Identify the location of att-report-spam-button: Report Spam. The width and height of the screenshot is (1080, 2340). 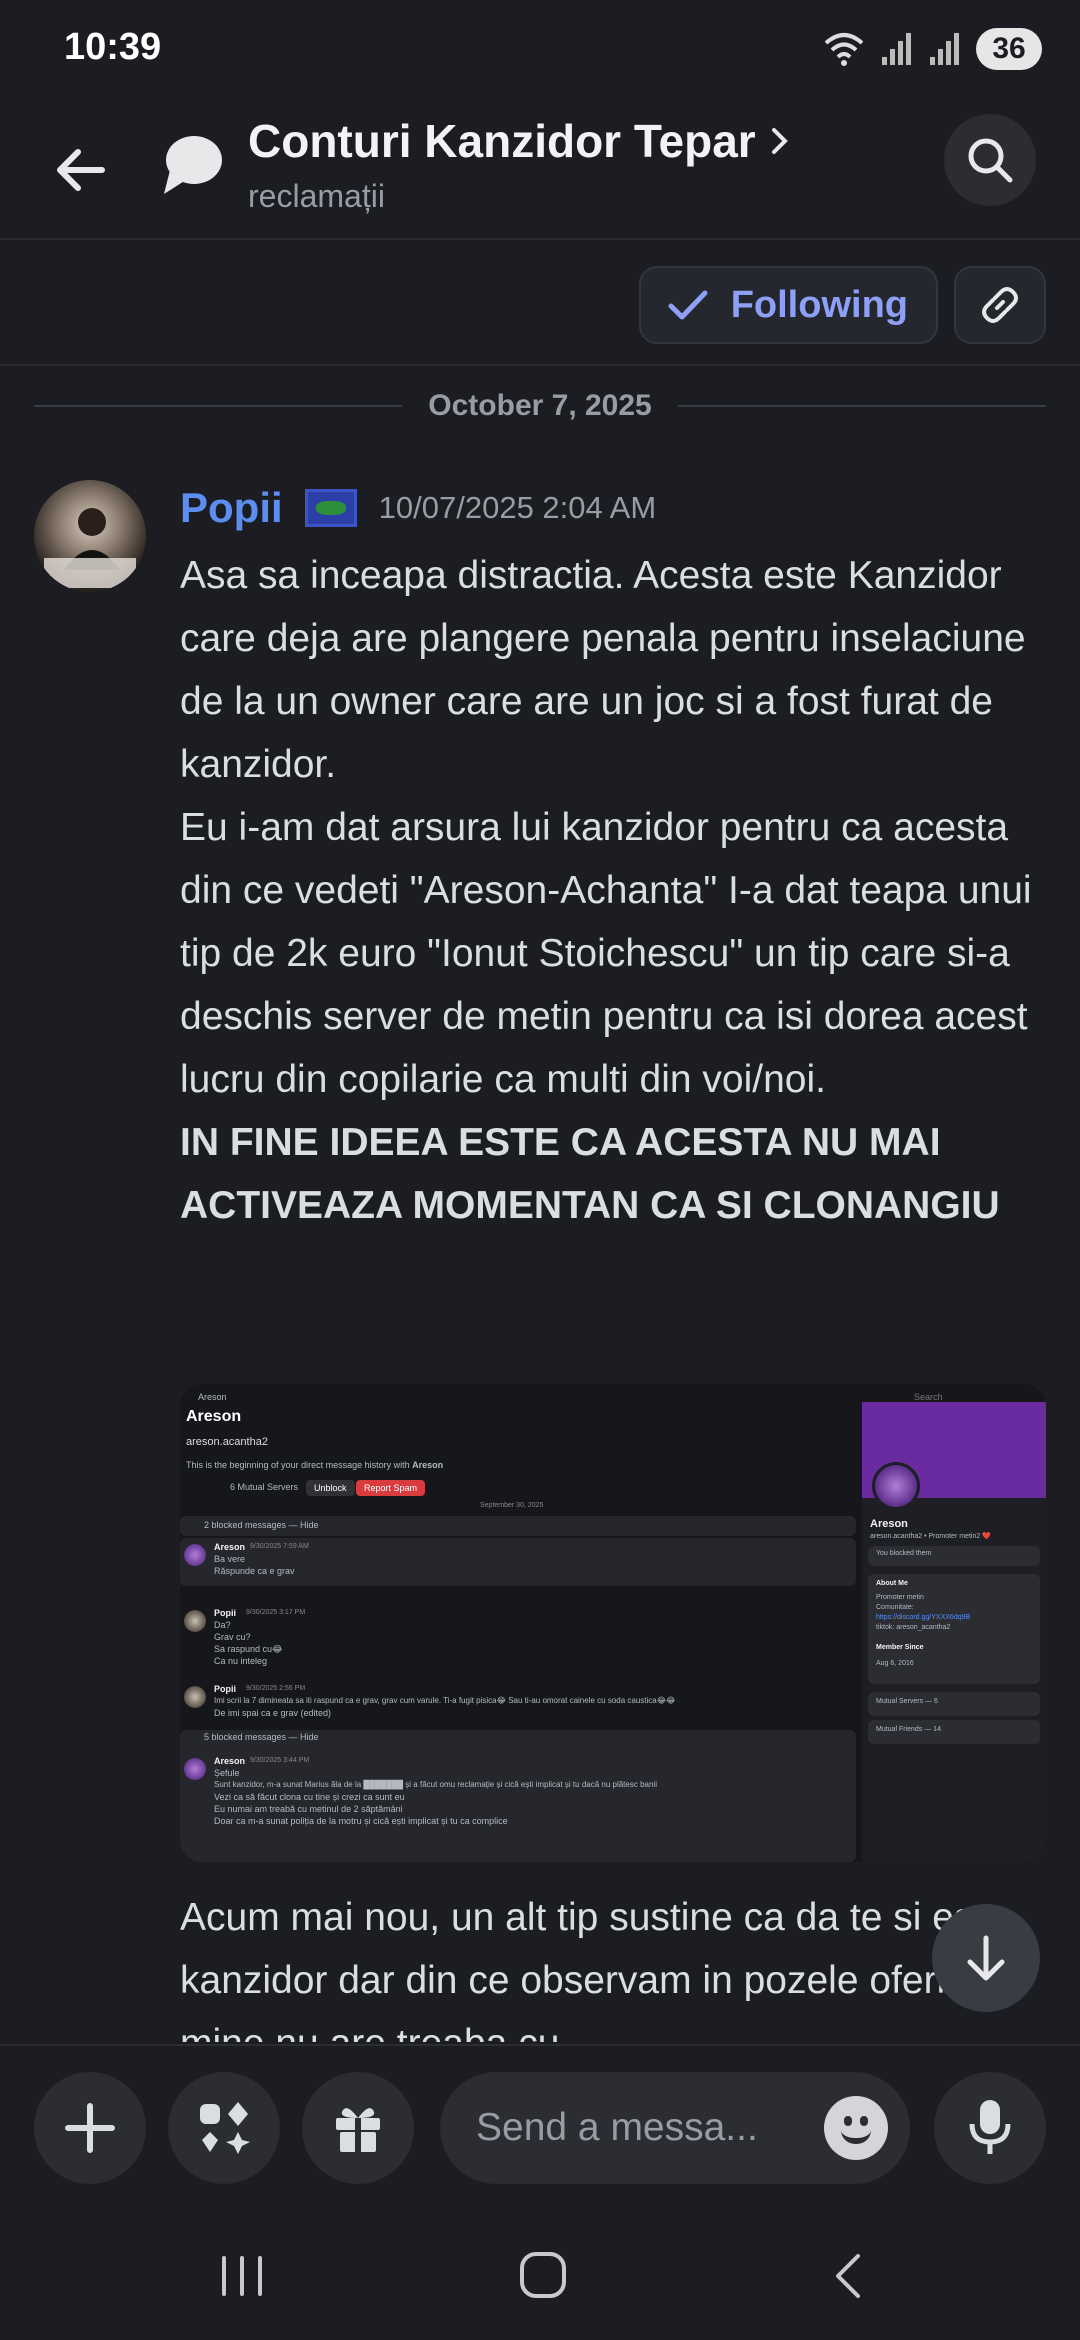
(391, 1488).